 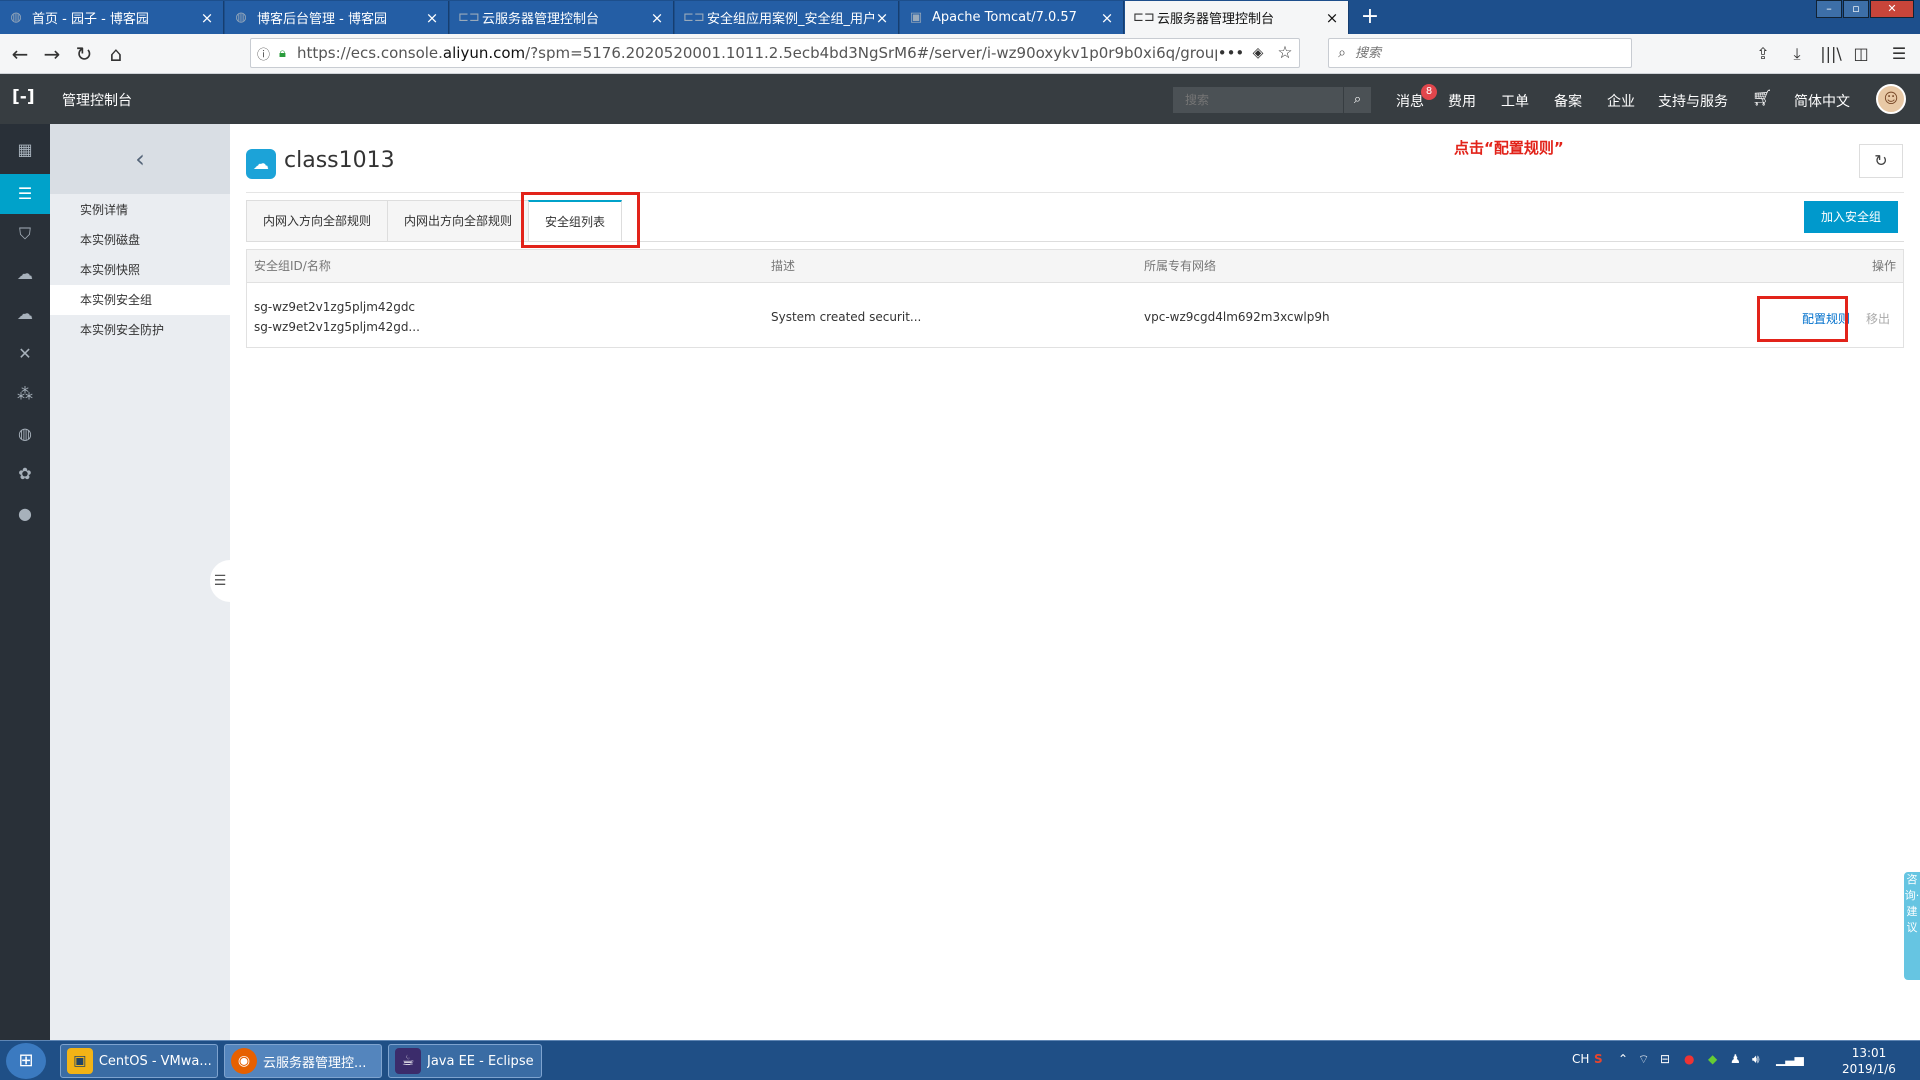 I want to click on menu-icp: 备案, so click(x=1568, y=101).